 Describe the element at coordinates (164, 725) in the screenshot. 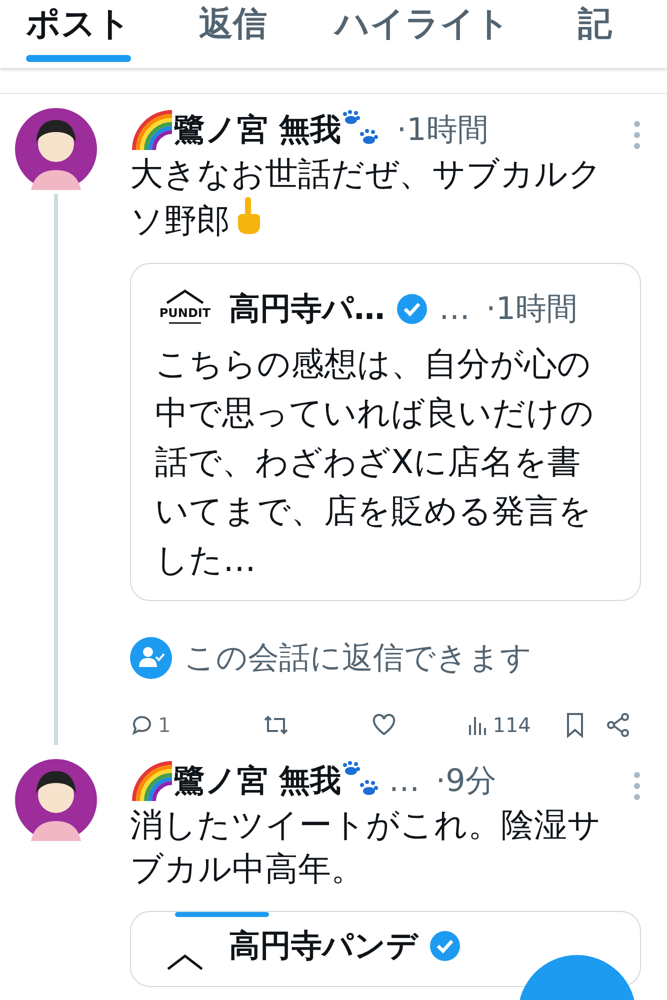

I see `reply-count: 1` at that location.